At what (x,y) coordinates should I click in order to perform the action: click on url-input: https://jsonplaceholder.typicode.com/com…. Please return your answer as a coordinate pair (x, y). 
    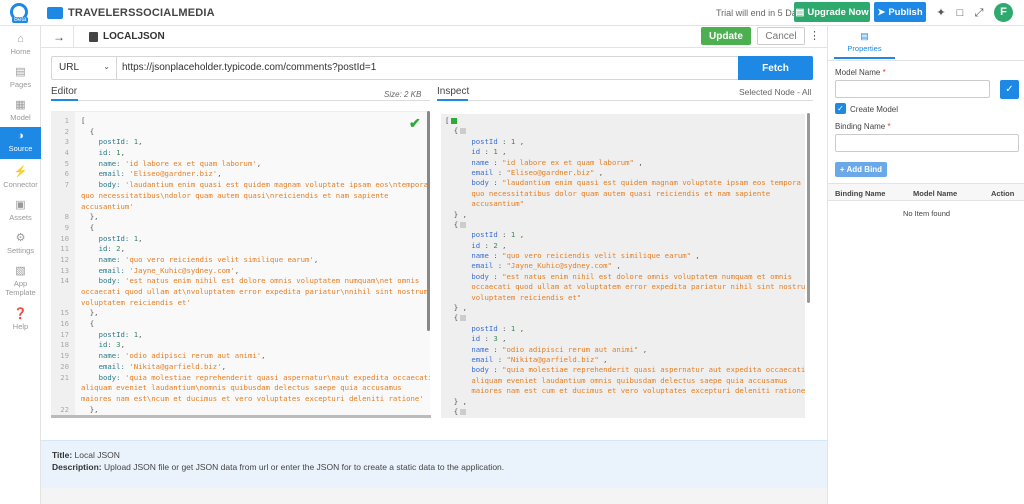
    Looking at the image, I should click on (249, 67).